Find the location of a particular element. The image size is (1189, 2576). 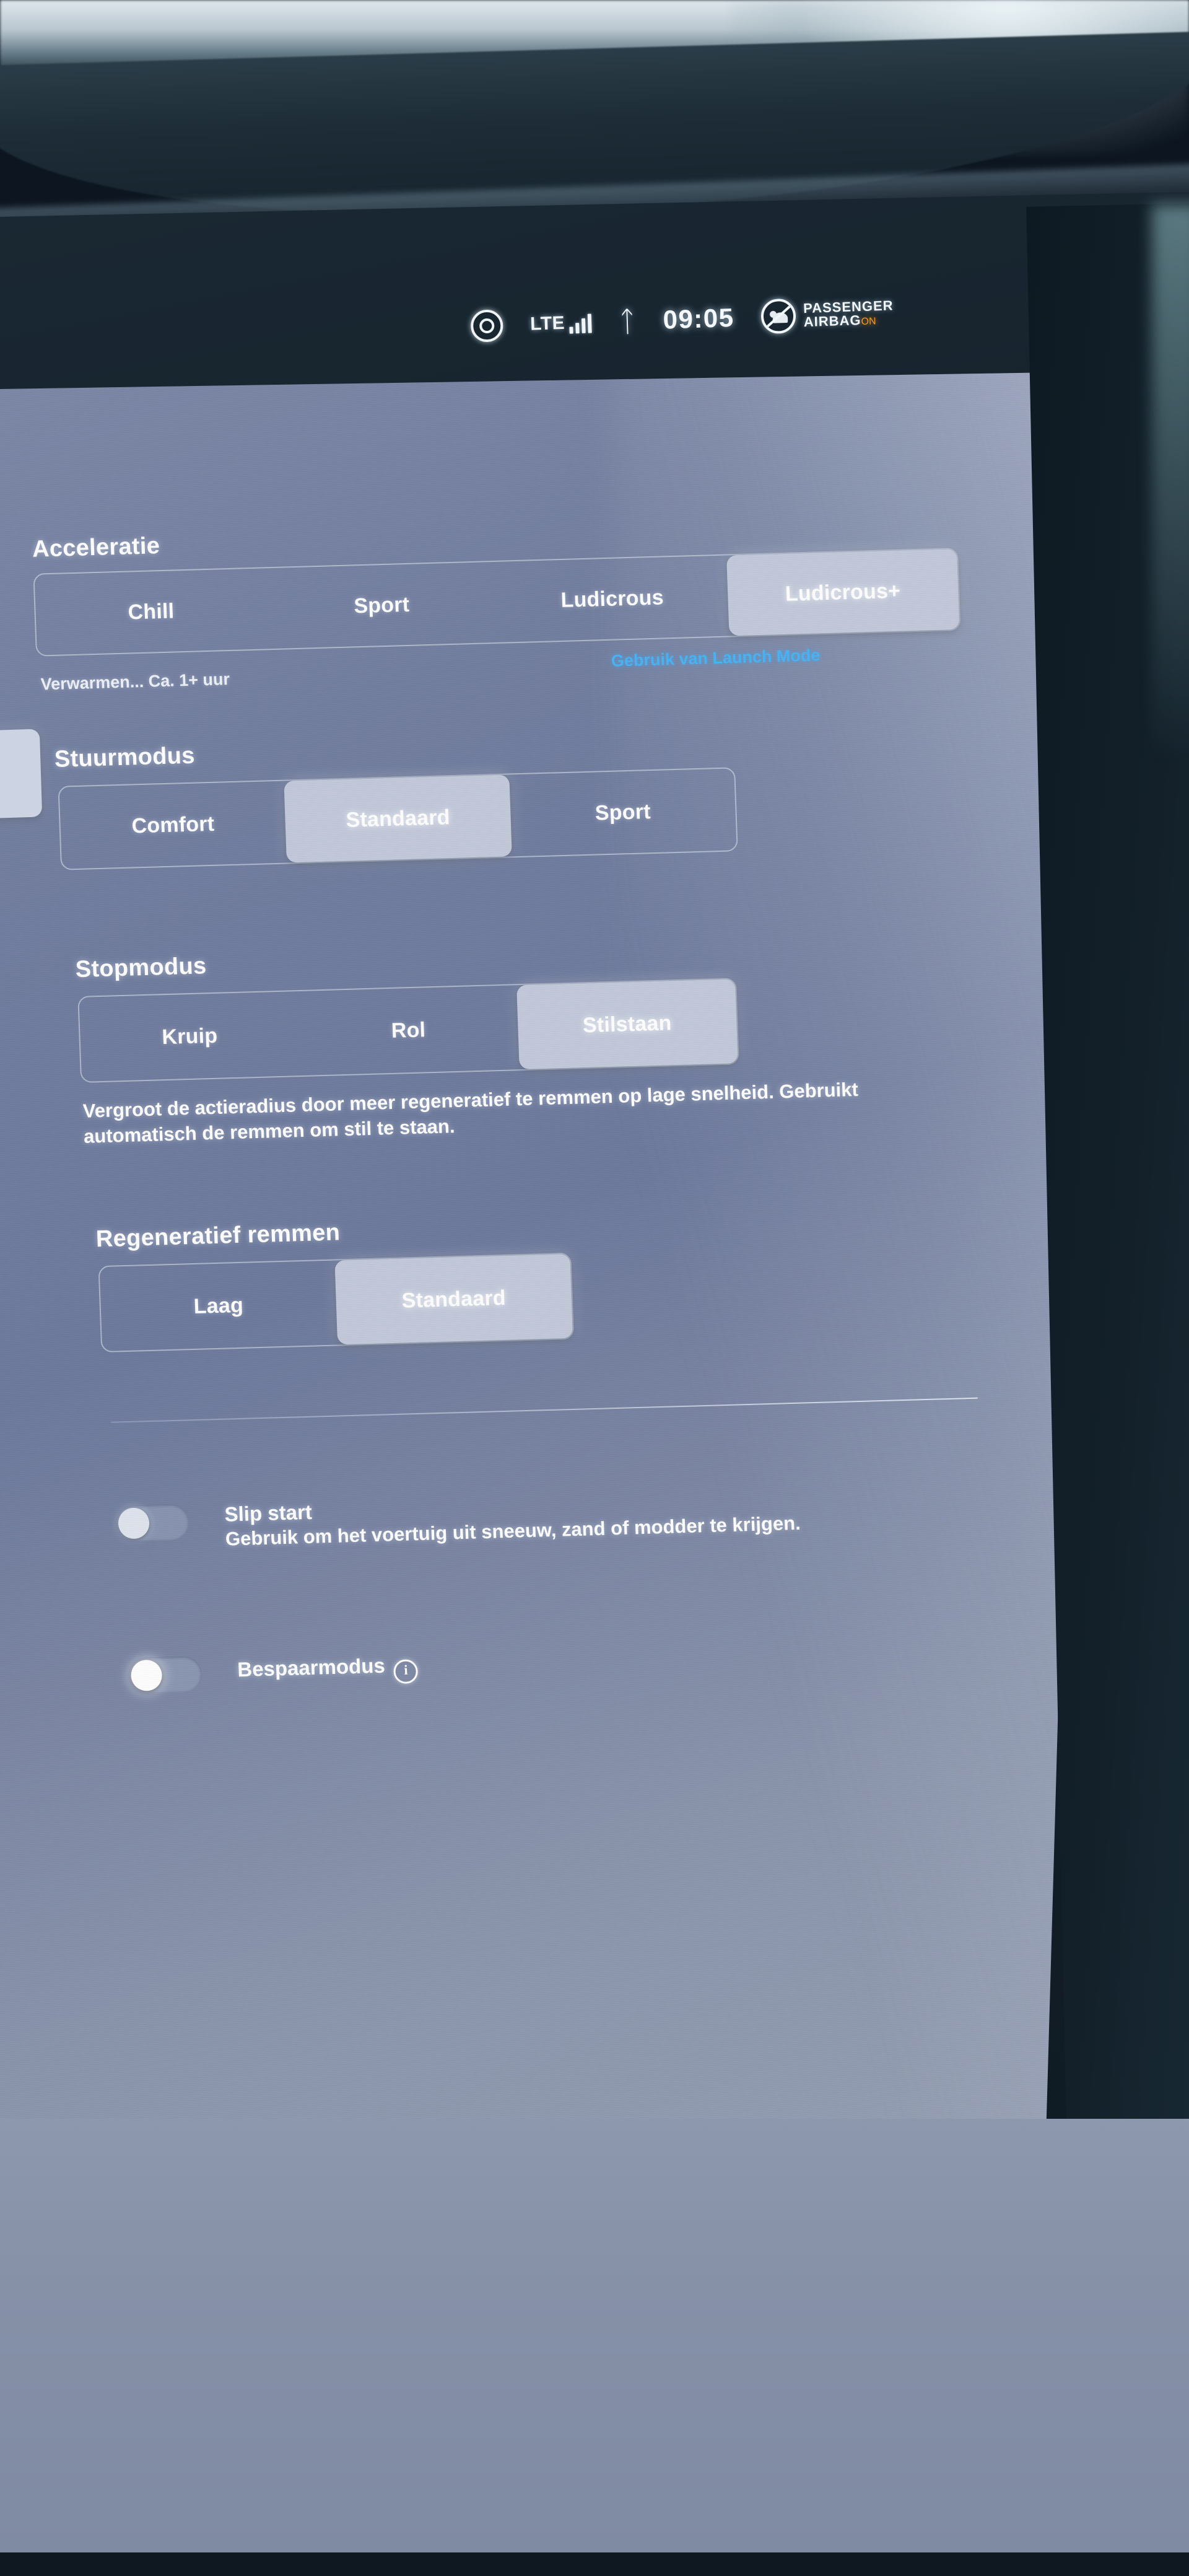

section-divider is located at coordinates (544, 1410).